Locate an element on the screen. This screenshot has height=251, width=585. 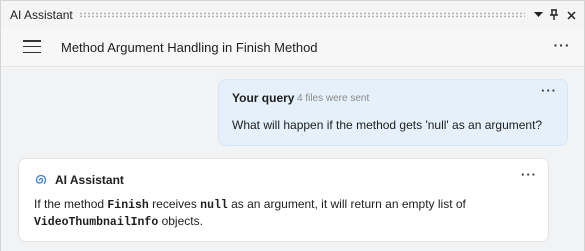
pin-icon is located at coordinates (554, 15).